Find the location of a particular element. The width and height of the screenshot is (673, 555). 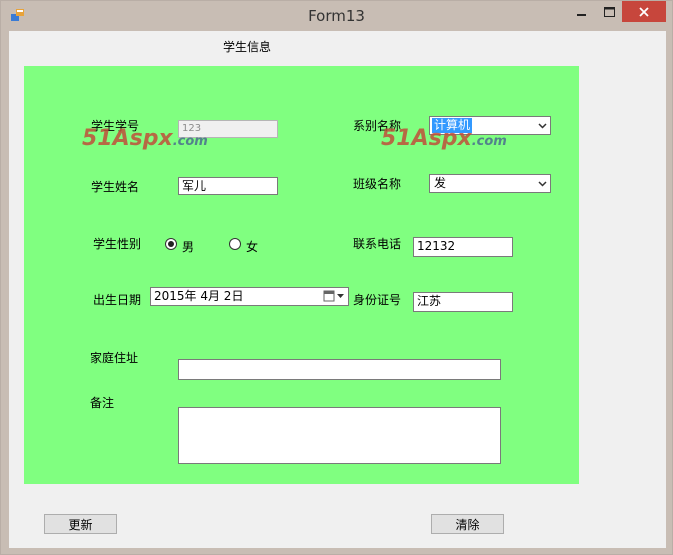

notes-textarea is located at coordinates (339, 435).